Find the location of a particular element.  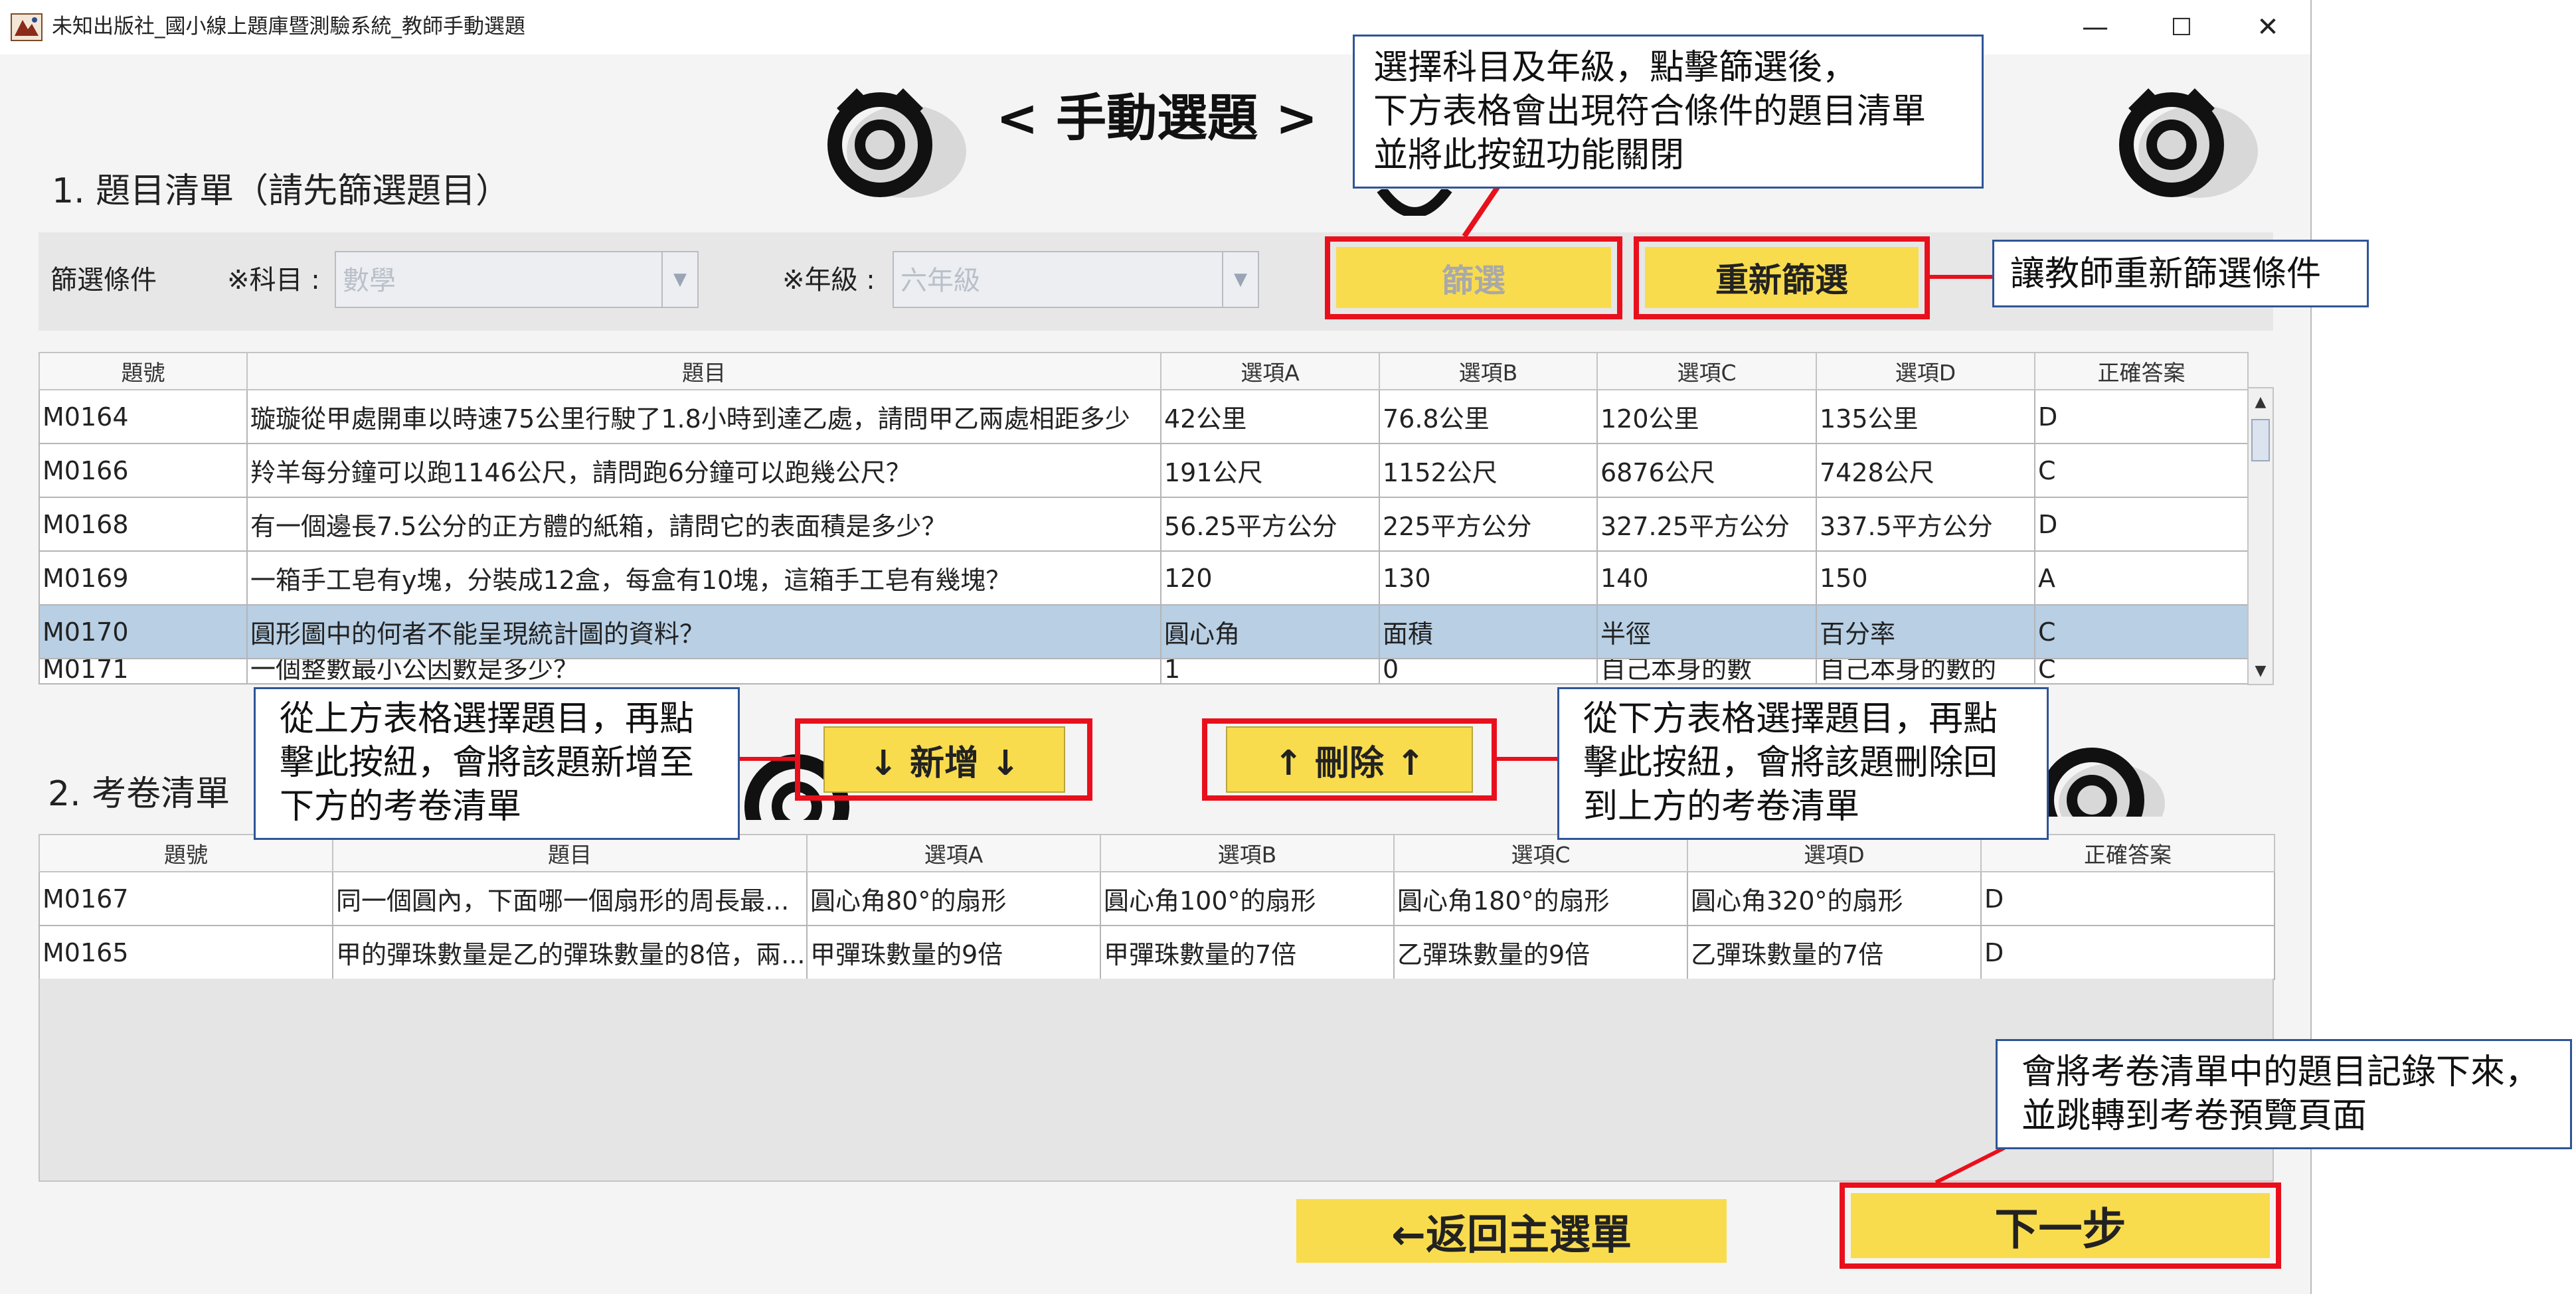

callout-line: 下方的考卷清單 is located at coordinates (401, 807).